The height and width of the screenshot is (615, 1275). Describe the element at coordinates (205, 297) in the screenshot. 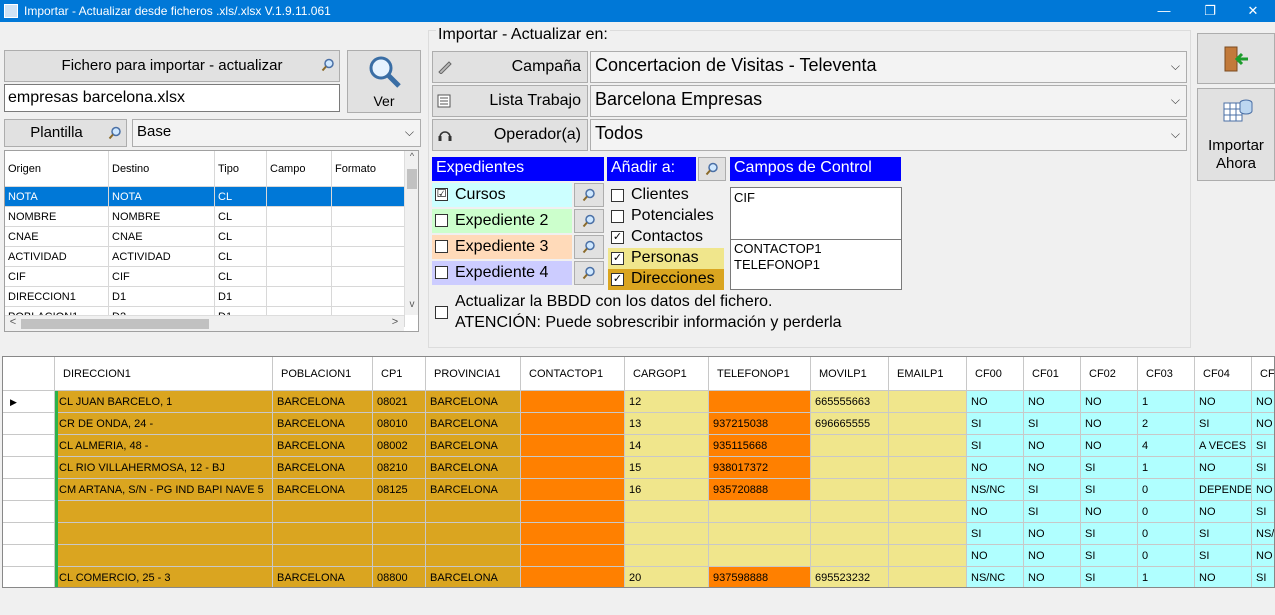

I see `mapping-row: DIRECCION1 D1 D1` at that location.